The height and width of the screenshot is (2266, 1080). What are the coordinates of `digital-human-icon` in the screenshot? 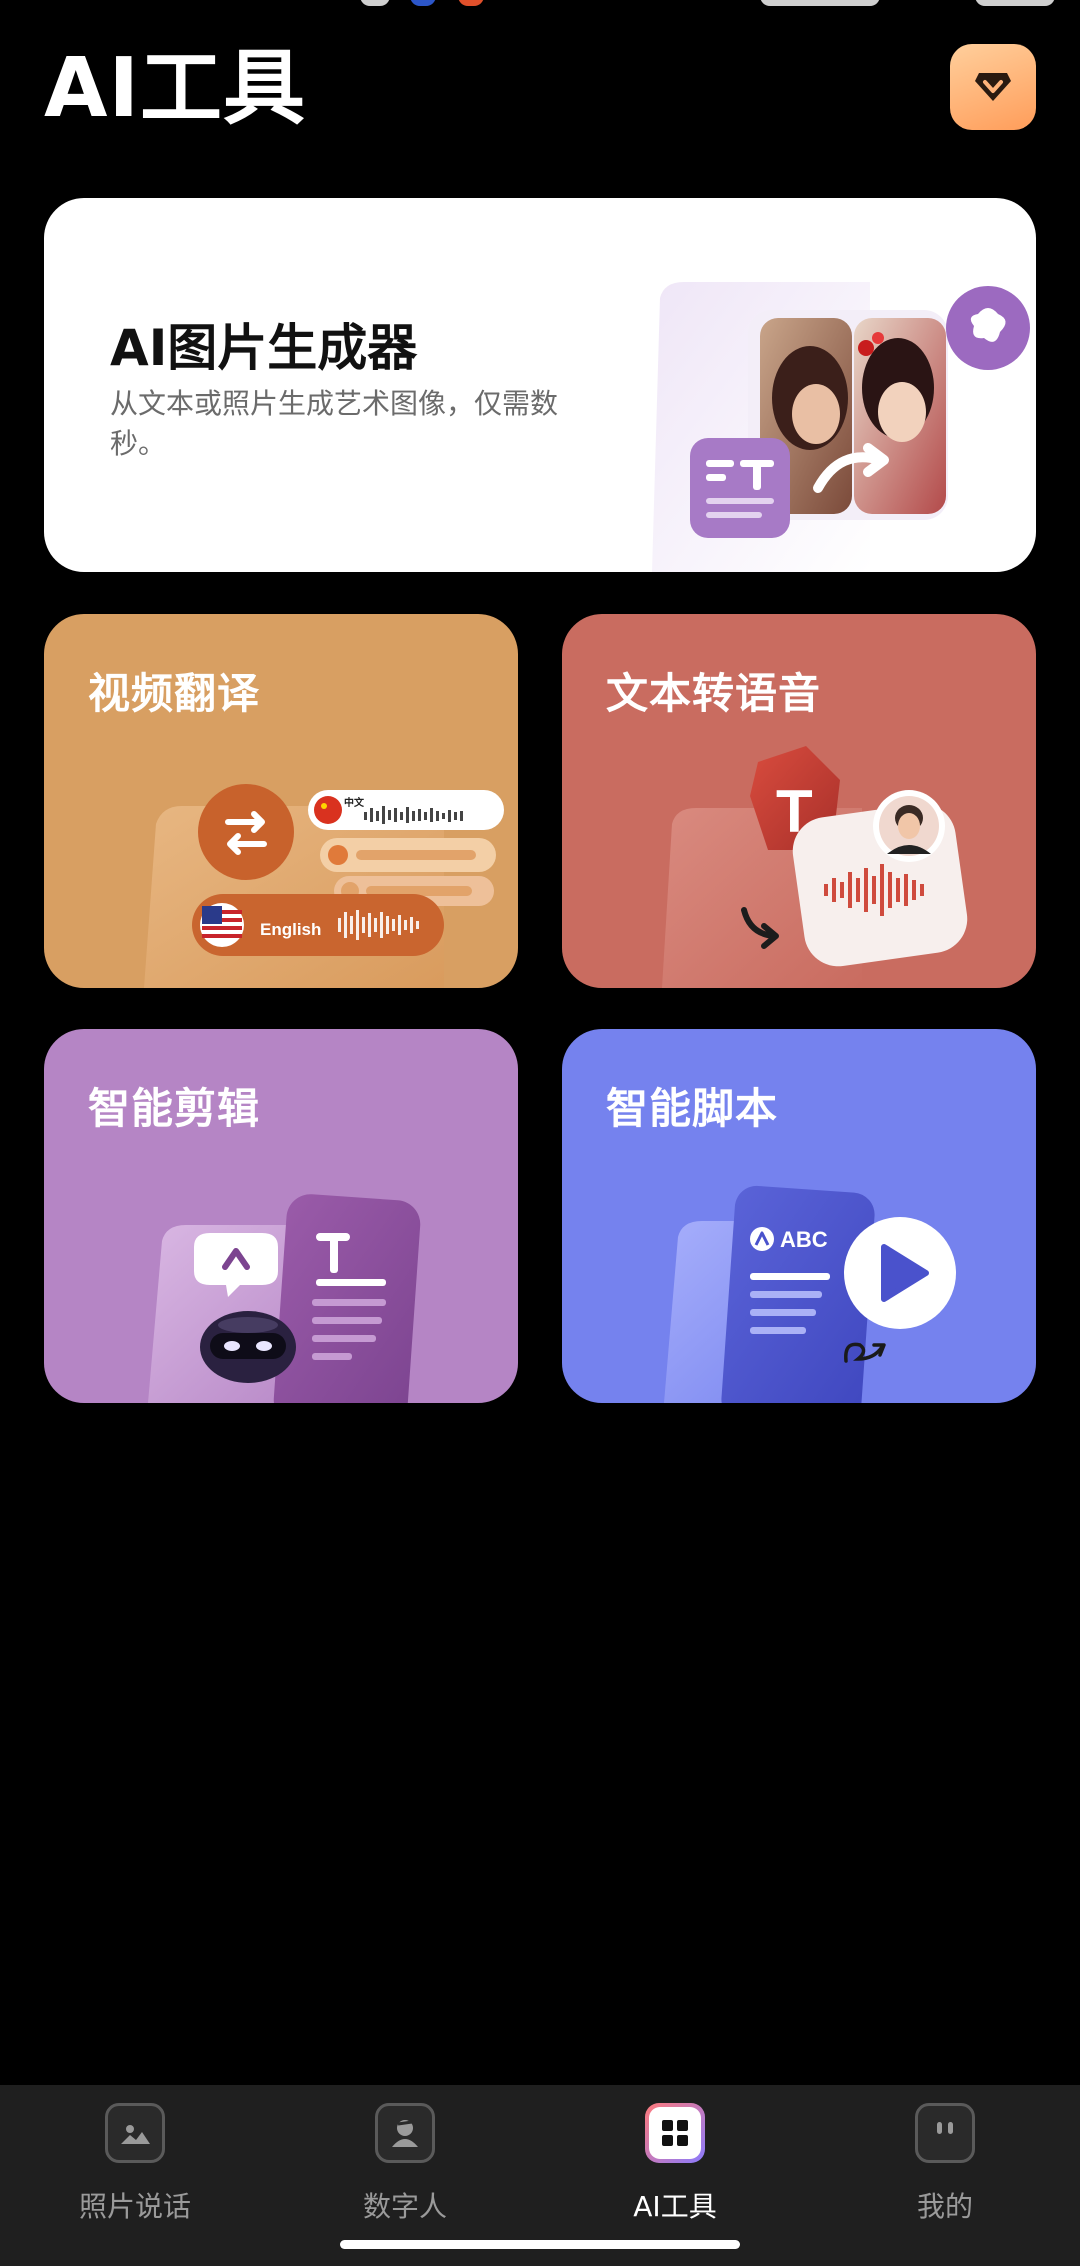 It's located at (405, 2133).